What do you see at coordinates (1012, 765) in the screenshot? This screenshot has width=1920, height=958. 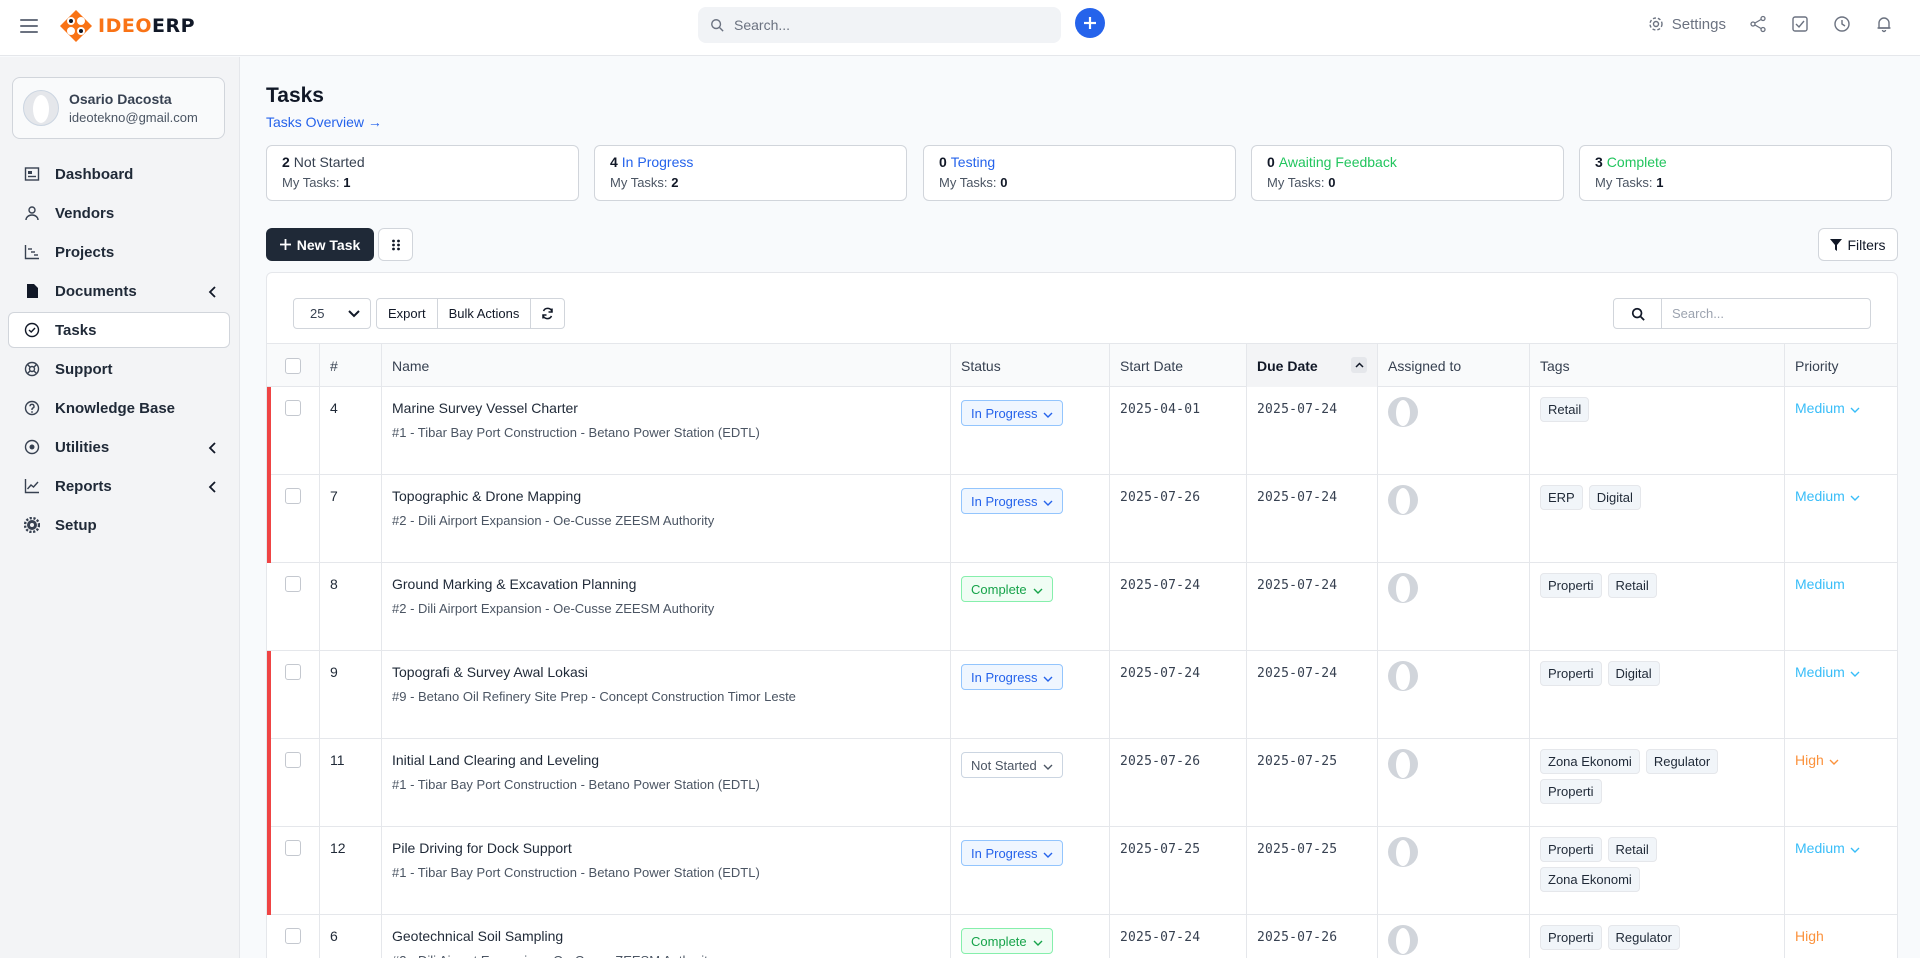 I see `status-dropdown: Not Started` at bounding box center [1012, 765].